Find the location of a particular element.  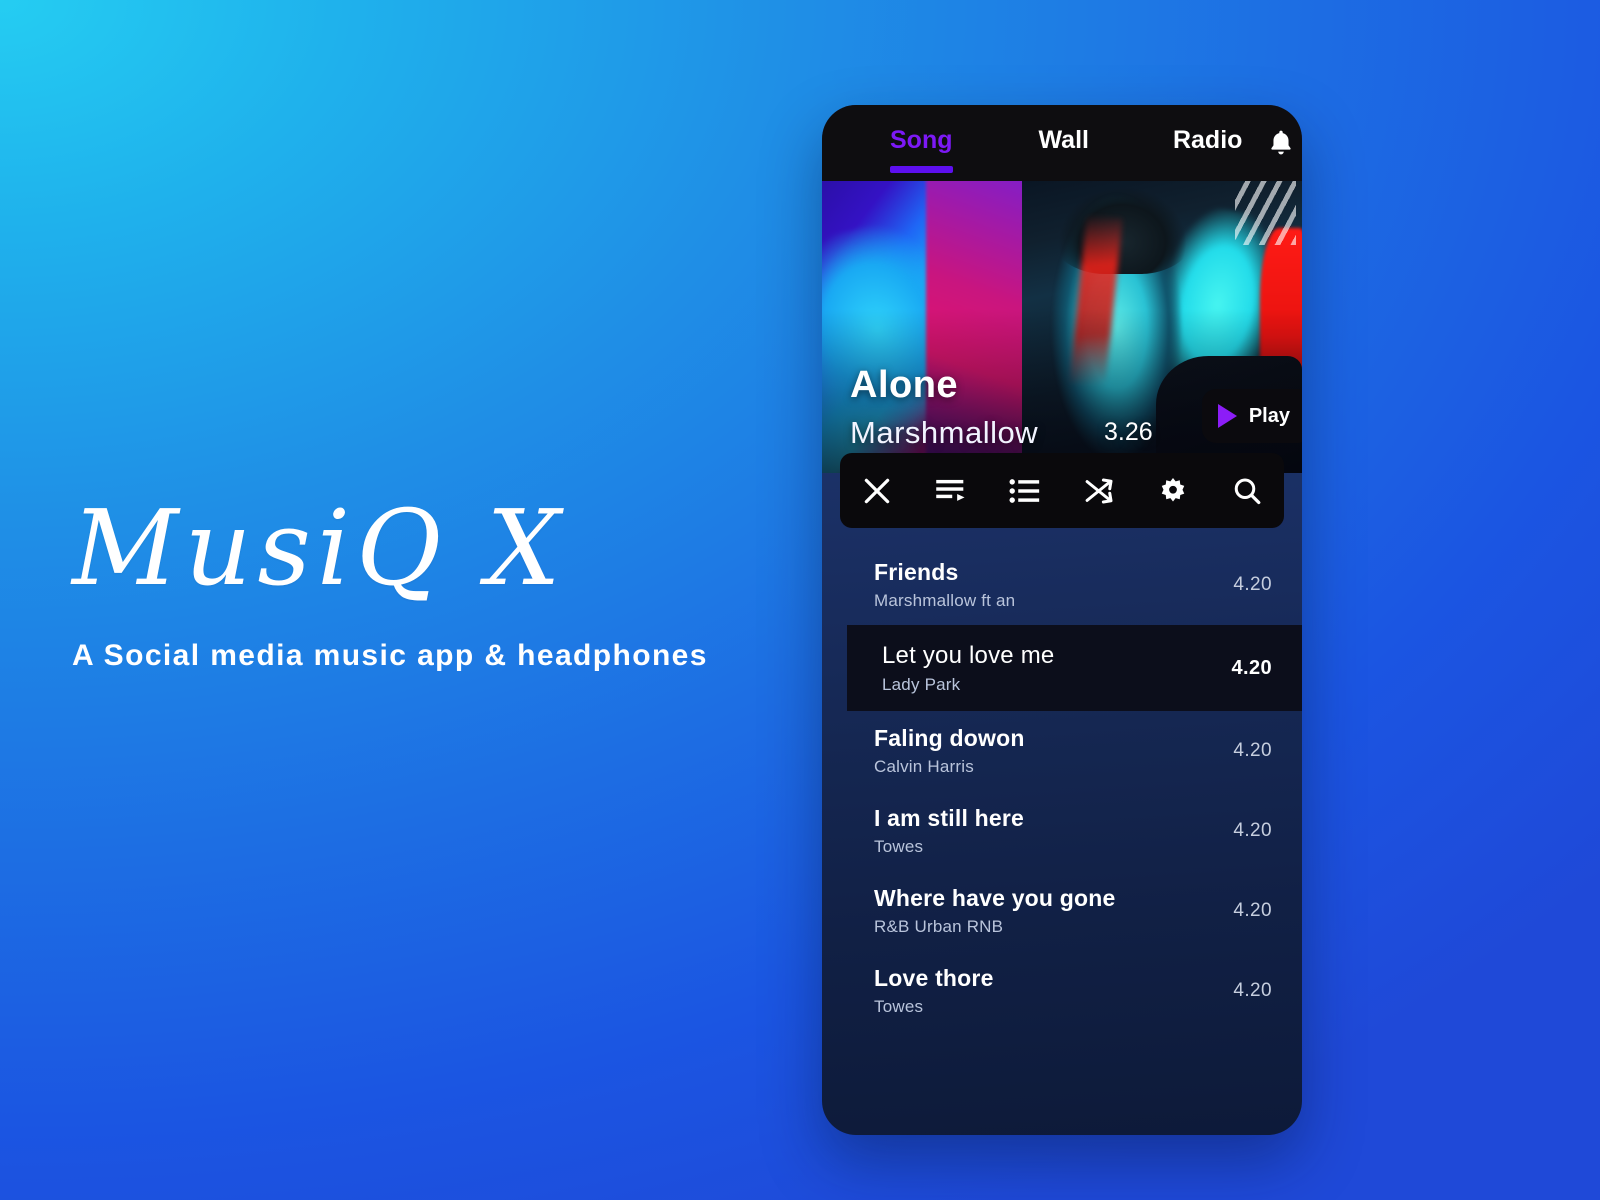

search-icon is located at coordinates (1247, 491).